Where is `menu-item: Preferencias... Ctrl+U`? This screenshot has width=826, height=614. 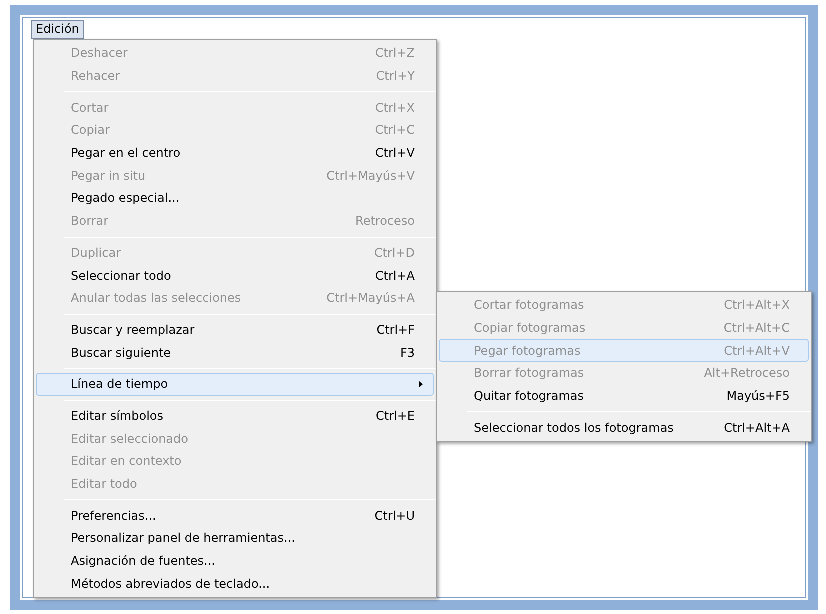
menu-item: Preferencias... Ctrl+U is located at coordinates (235, 516).